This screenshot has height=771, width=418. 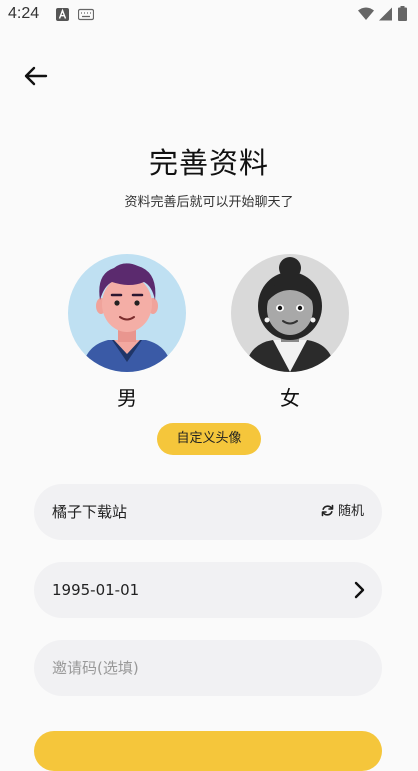 I want to click on back-button, so click(x=37, y=76).